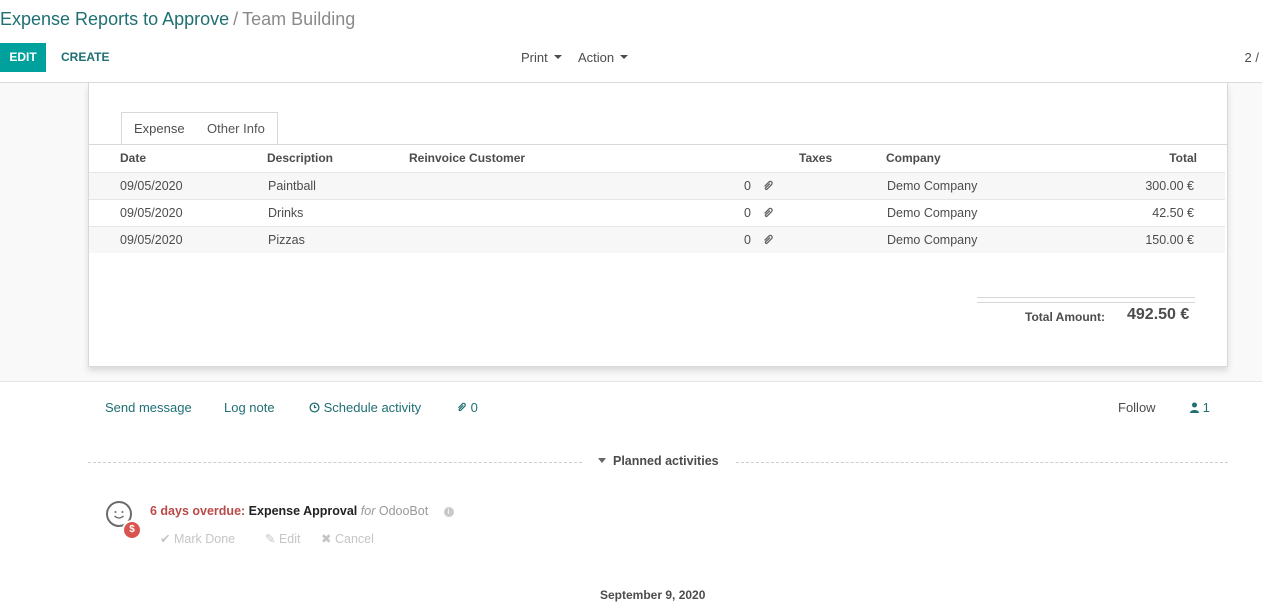 The image size is (1262, 602). I want to click on row-description: Paintball, so click(292, 186).